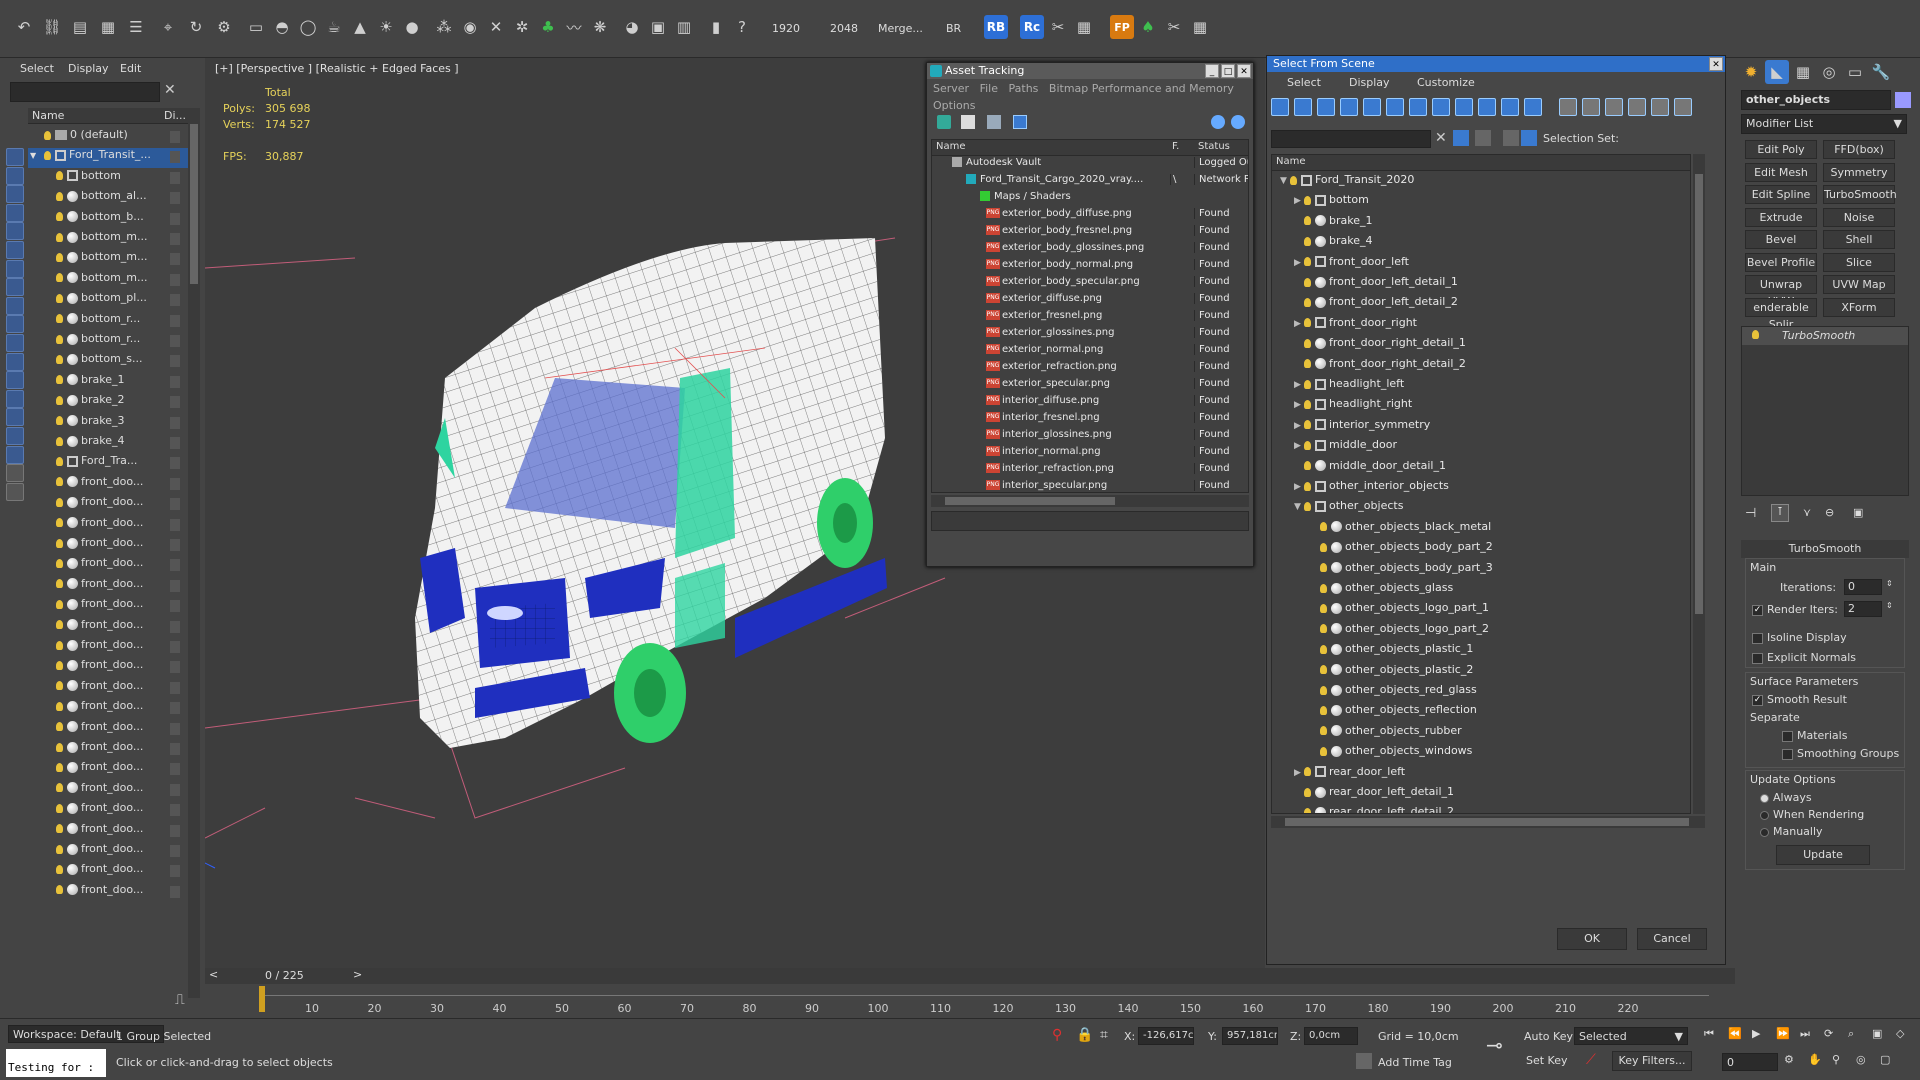 This screenshot has height=1080, width=1920. What do you see at coordinates (1859, 284) in the screenshot?
I see `modifier-button: UVW Map` at bounding box center [1859, 284].